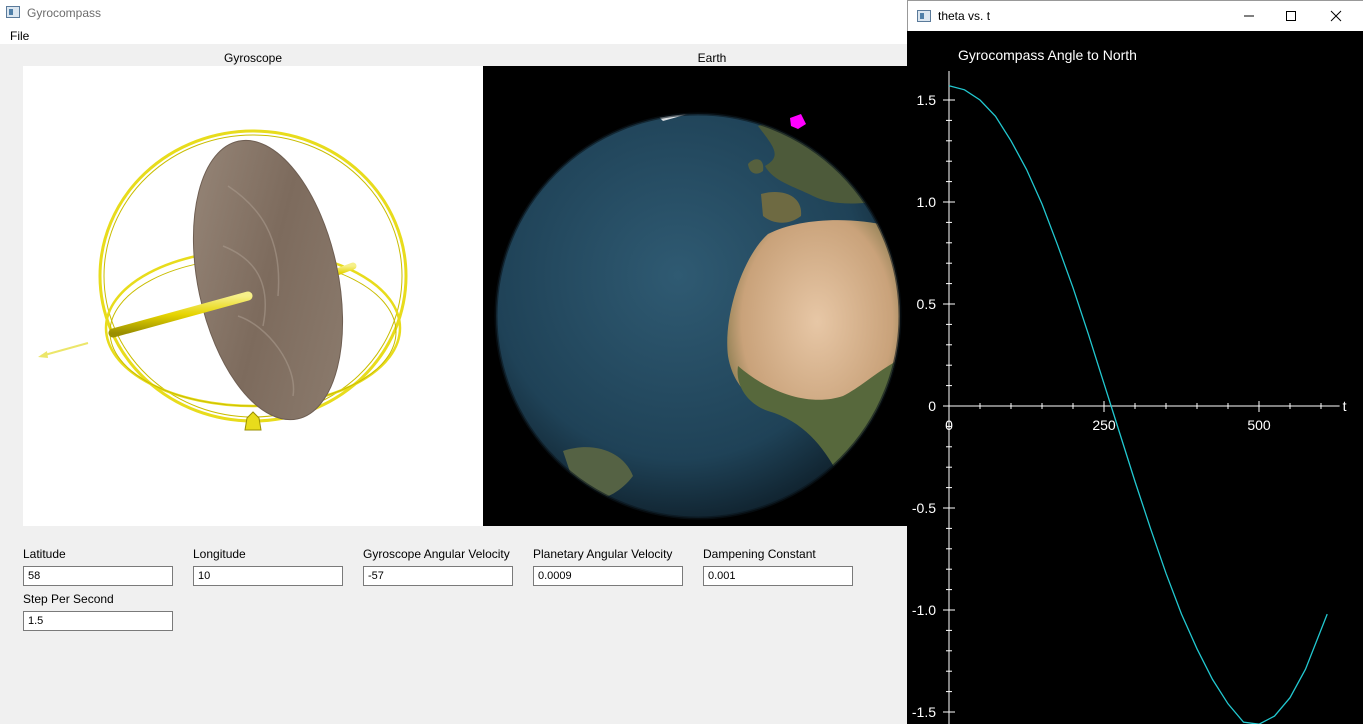  What do you see at coordinates (64, 13) in the screenshot?
I see `window-title: Gyrocompass` at bounding box center [64, 13].